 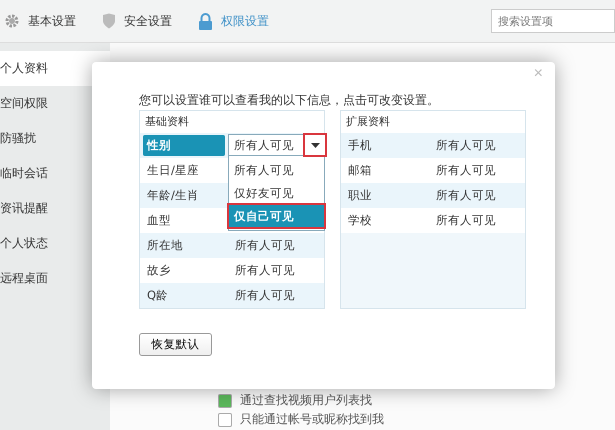 I want to click on top-tab: 安全设置, so click(x=135, y=21).